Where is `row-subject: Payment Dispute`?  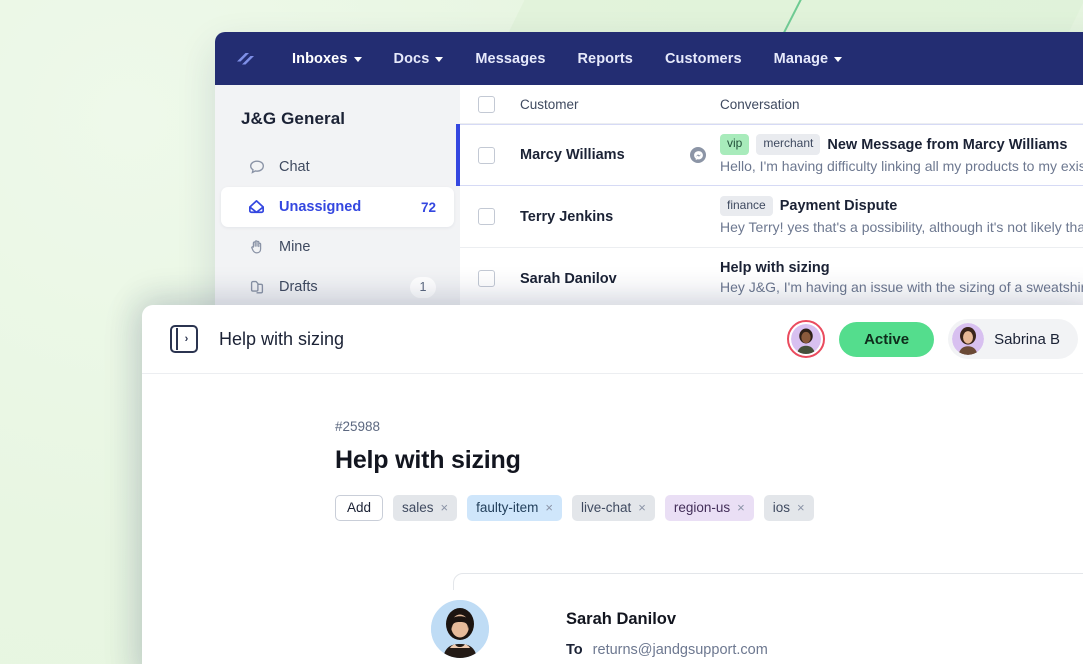
row-subject: Payment Dispute is located at coordinates (838, 206).